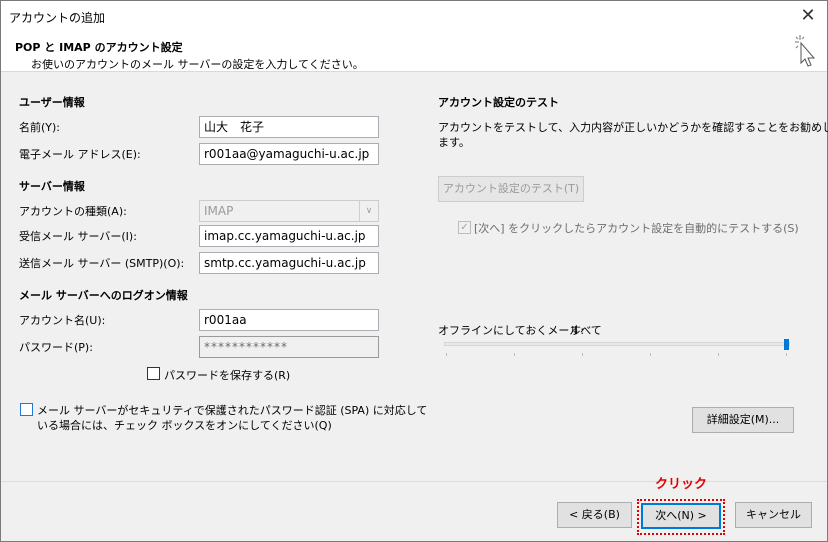 The height and width of the screenshot is (542, 828). Describe the element at coordinates (232, 410) in the screenshot. I see `spa-label-line1: メール サーバーがセキュリティで保護されたパスワード認証 (SPA) に対応して` at that location.